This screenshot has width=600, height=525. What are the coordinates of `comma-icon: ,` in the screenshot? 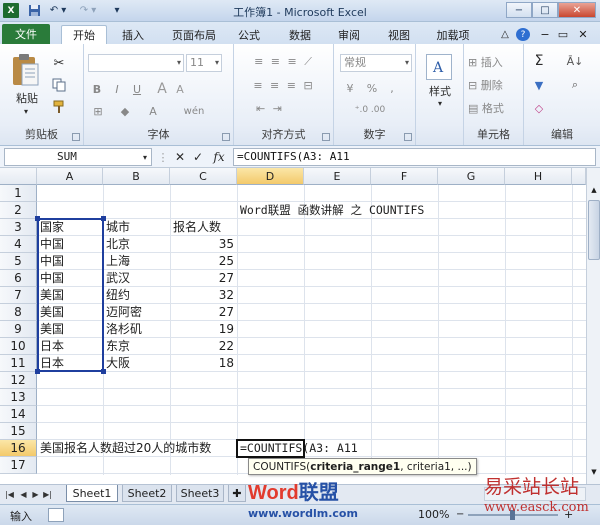 It's located at (392, 88).